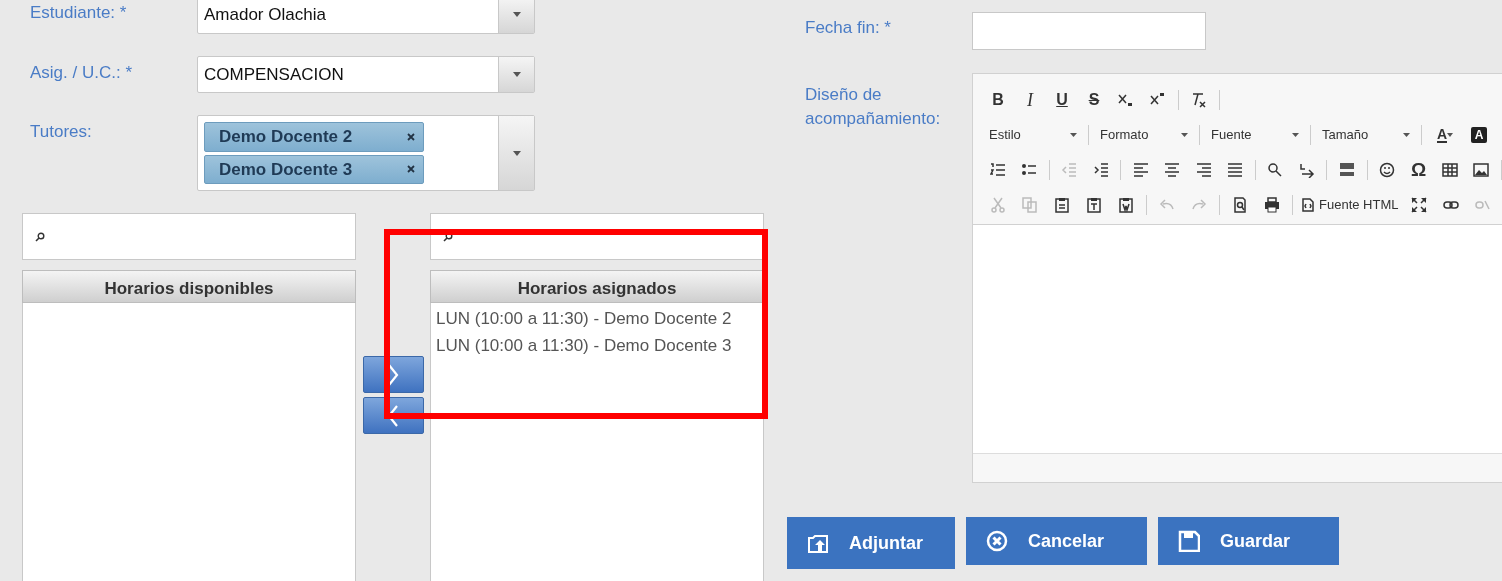 The image size is (1502, 581). Describe the element at coordinates (1445, 134) in the screenshot. I see `text-color-button: A` at that location.